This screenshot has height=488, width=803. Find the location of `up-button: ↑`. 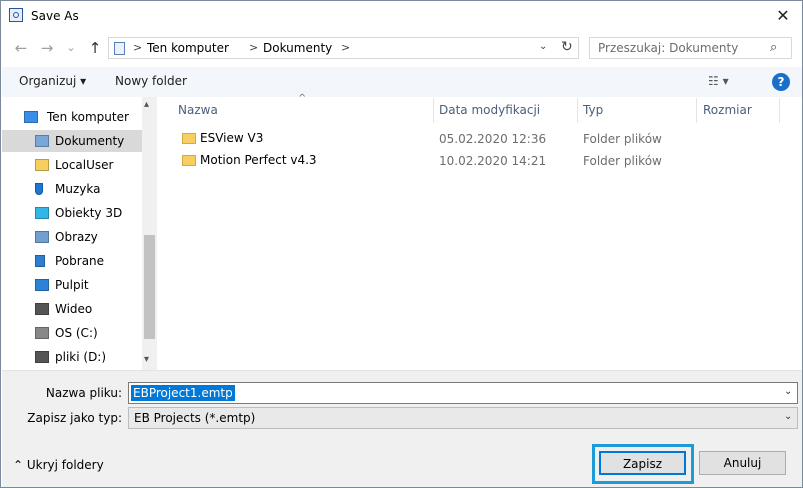

up-button: ↑ is located at coordinates (95, 48).